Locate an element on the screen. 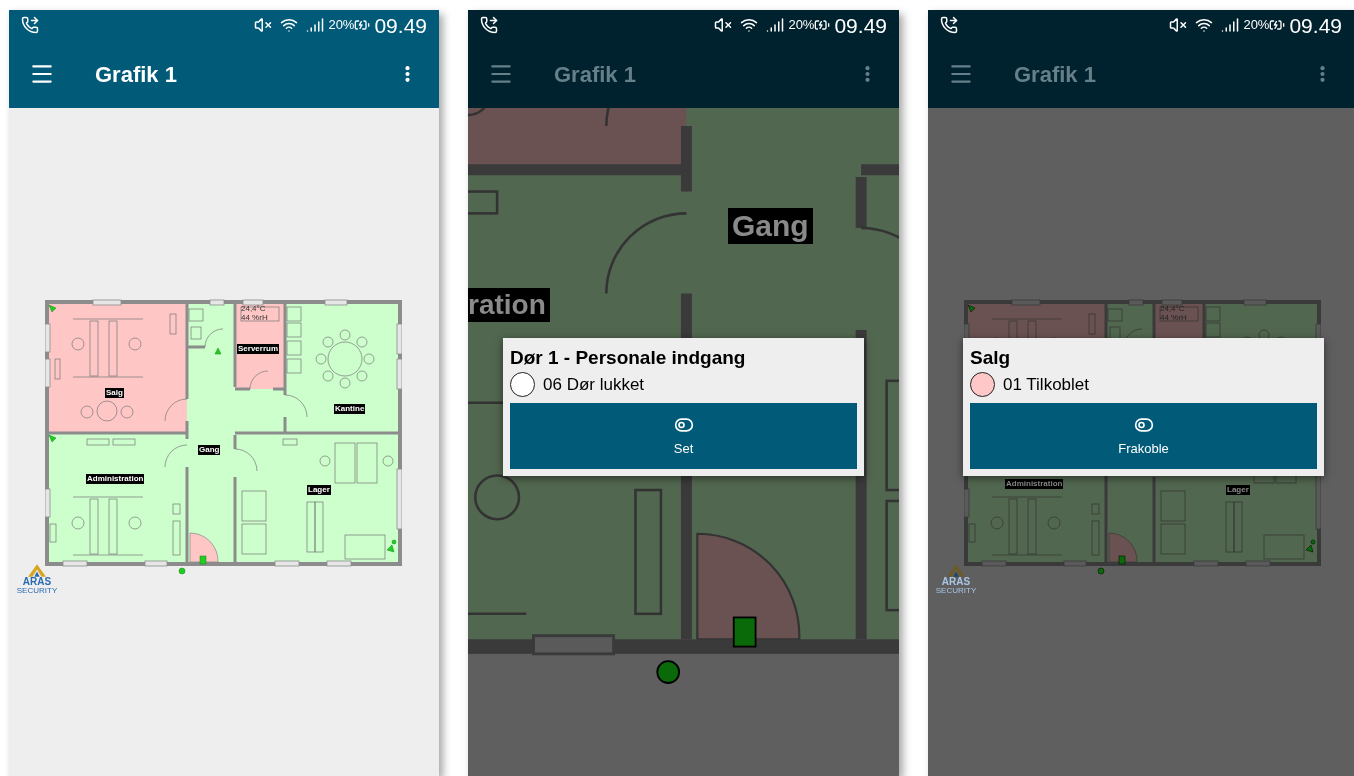  room-label: Salg is located at coordinates (114, 393).